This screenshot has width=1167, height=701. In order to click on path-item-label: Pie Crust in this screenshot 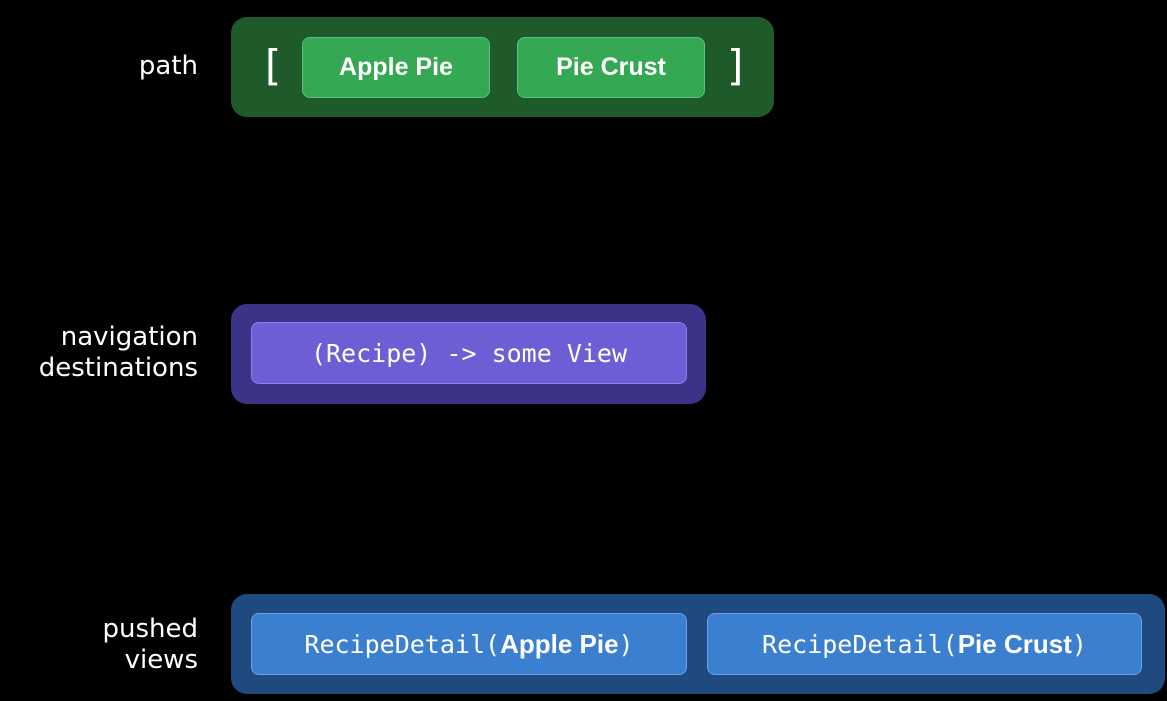, I will do `click(611, 67)`.